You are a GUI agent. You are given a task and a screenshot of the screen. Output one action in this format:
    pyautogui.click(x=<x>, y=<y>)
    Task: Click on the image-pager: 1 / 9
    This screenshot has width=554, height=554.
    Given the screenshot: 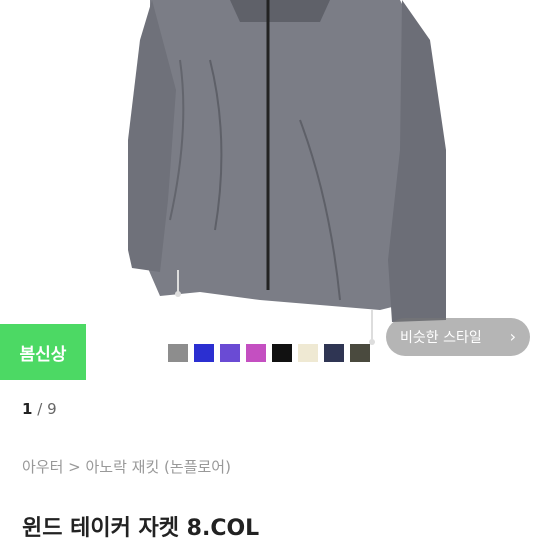 What is the action you would take?
    pyautogui.click(x=39, y=409)
    